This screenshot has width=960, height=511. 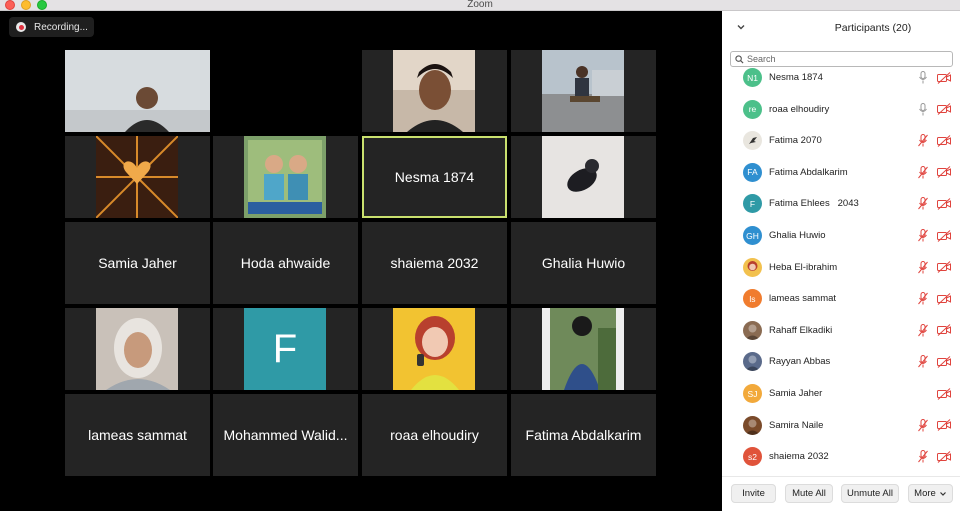 I want to click on participant-name: Samira Naile, so click(x=796, y=425).